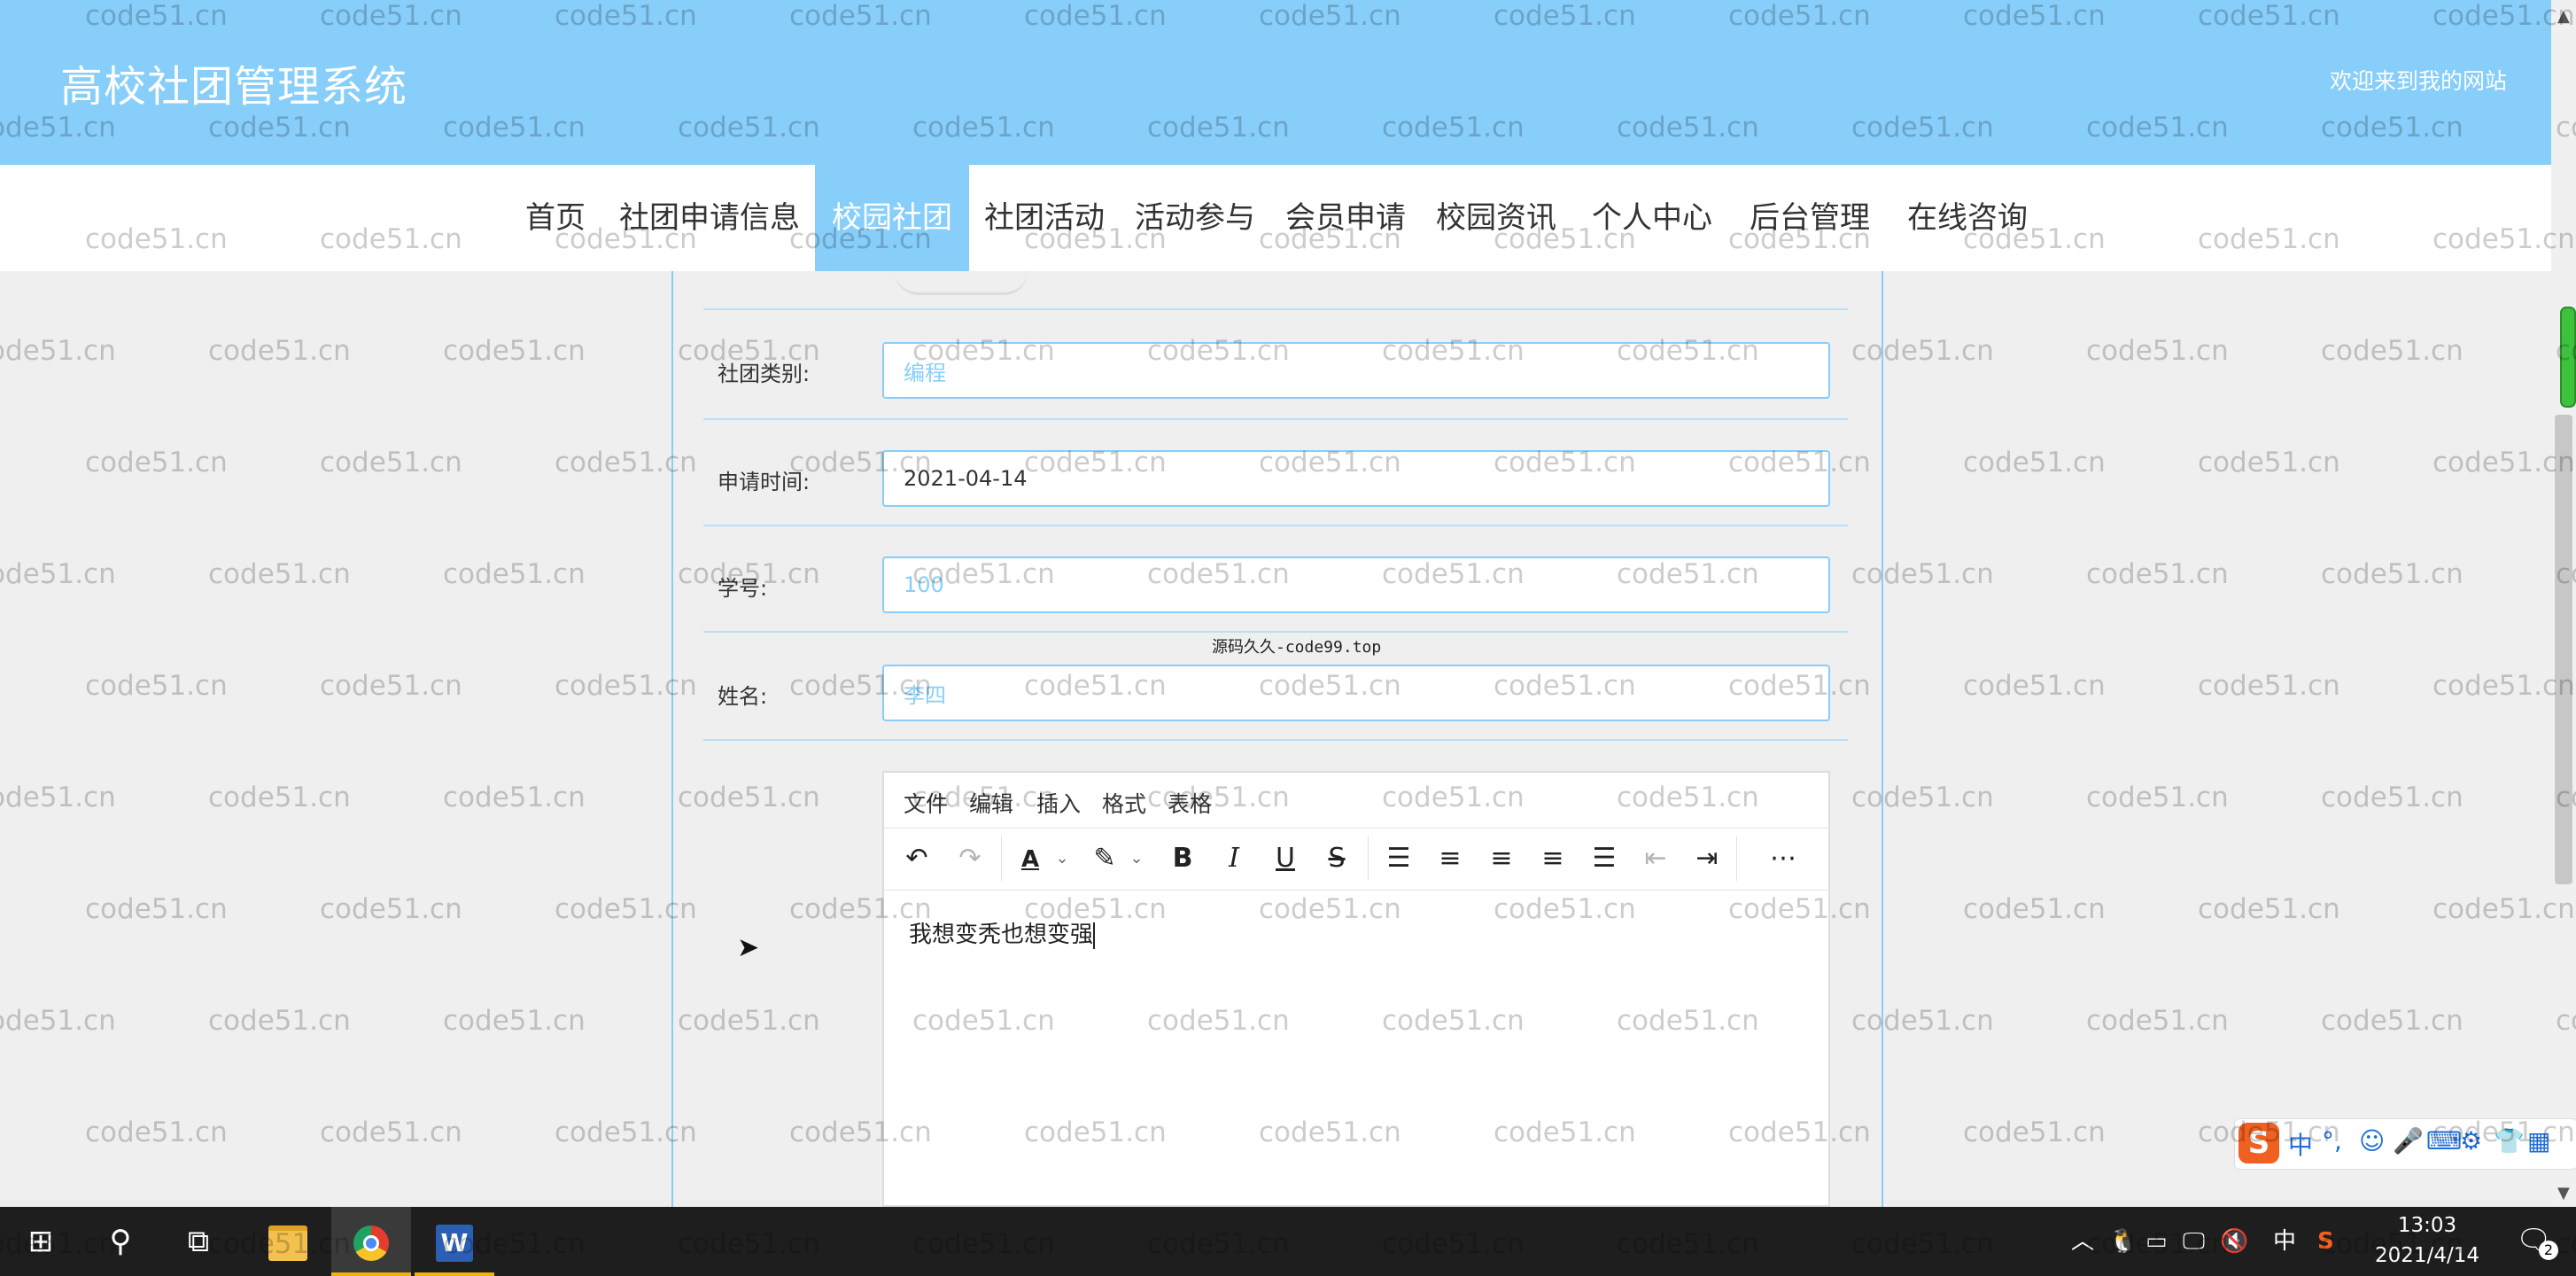  What do you see at coordinates (1783, 858) in the screenshot?
I see `more-icon: ⋯` at bounding box center [1783, 858].